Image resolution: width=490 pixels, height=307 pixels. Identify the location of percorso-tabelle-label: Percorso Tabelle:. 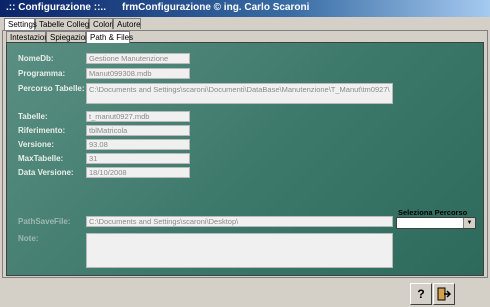
(51, 88).